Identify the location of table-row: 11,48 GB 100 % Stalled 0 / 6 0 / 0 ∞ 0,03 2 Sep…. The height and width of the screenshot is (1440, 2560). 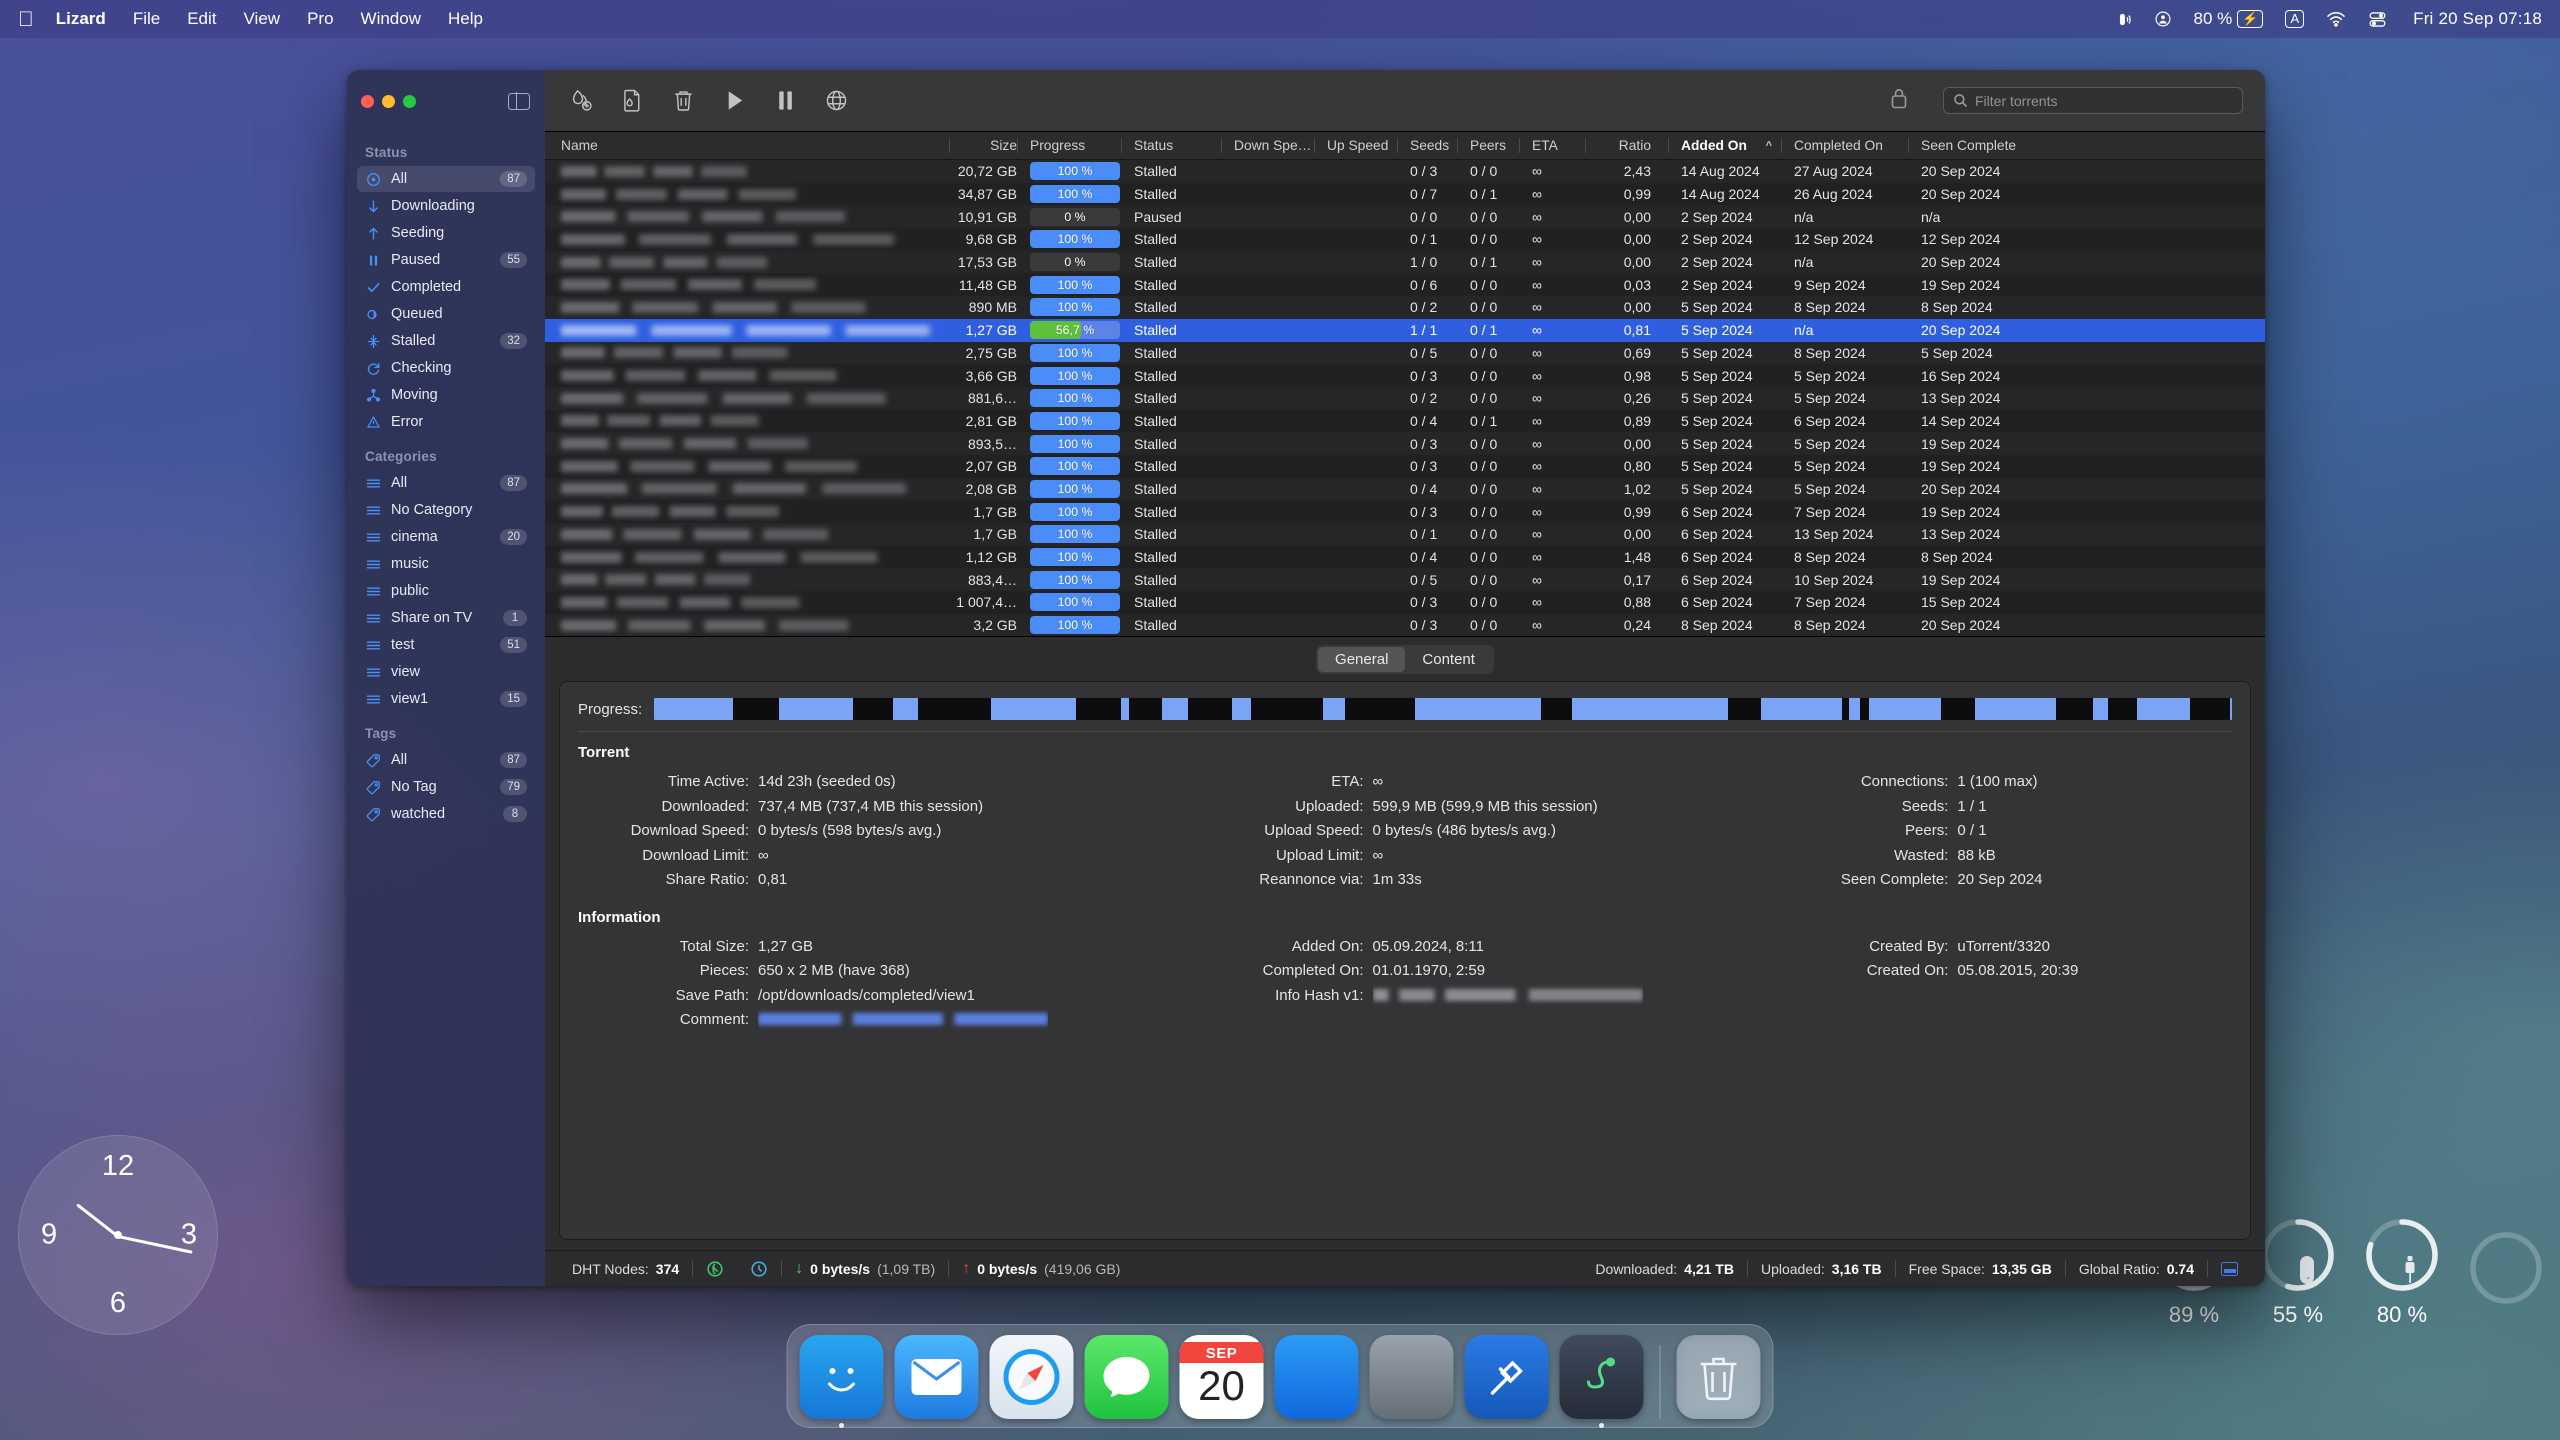
(1405, 285).